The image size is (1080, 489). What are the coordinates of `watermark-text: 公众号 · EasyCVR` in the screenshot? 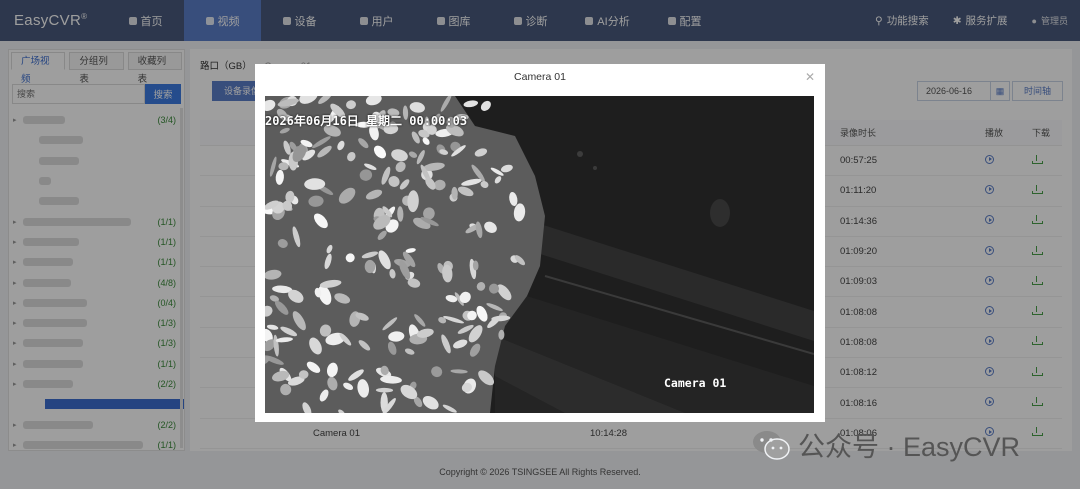 It's located at (909, 447).